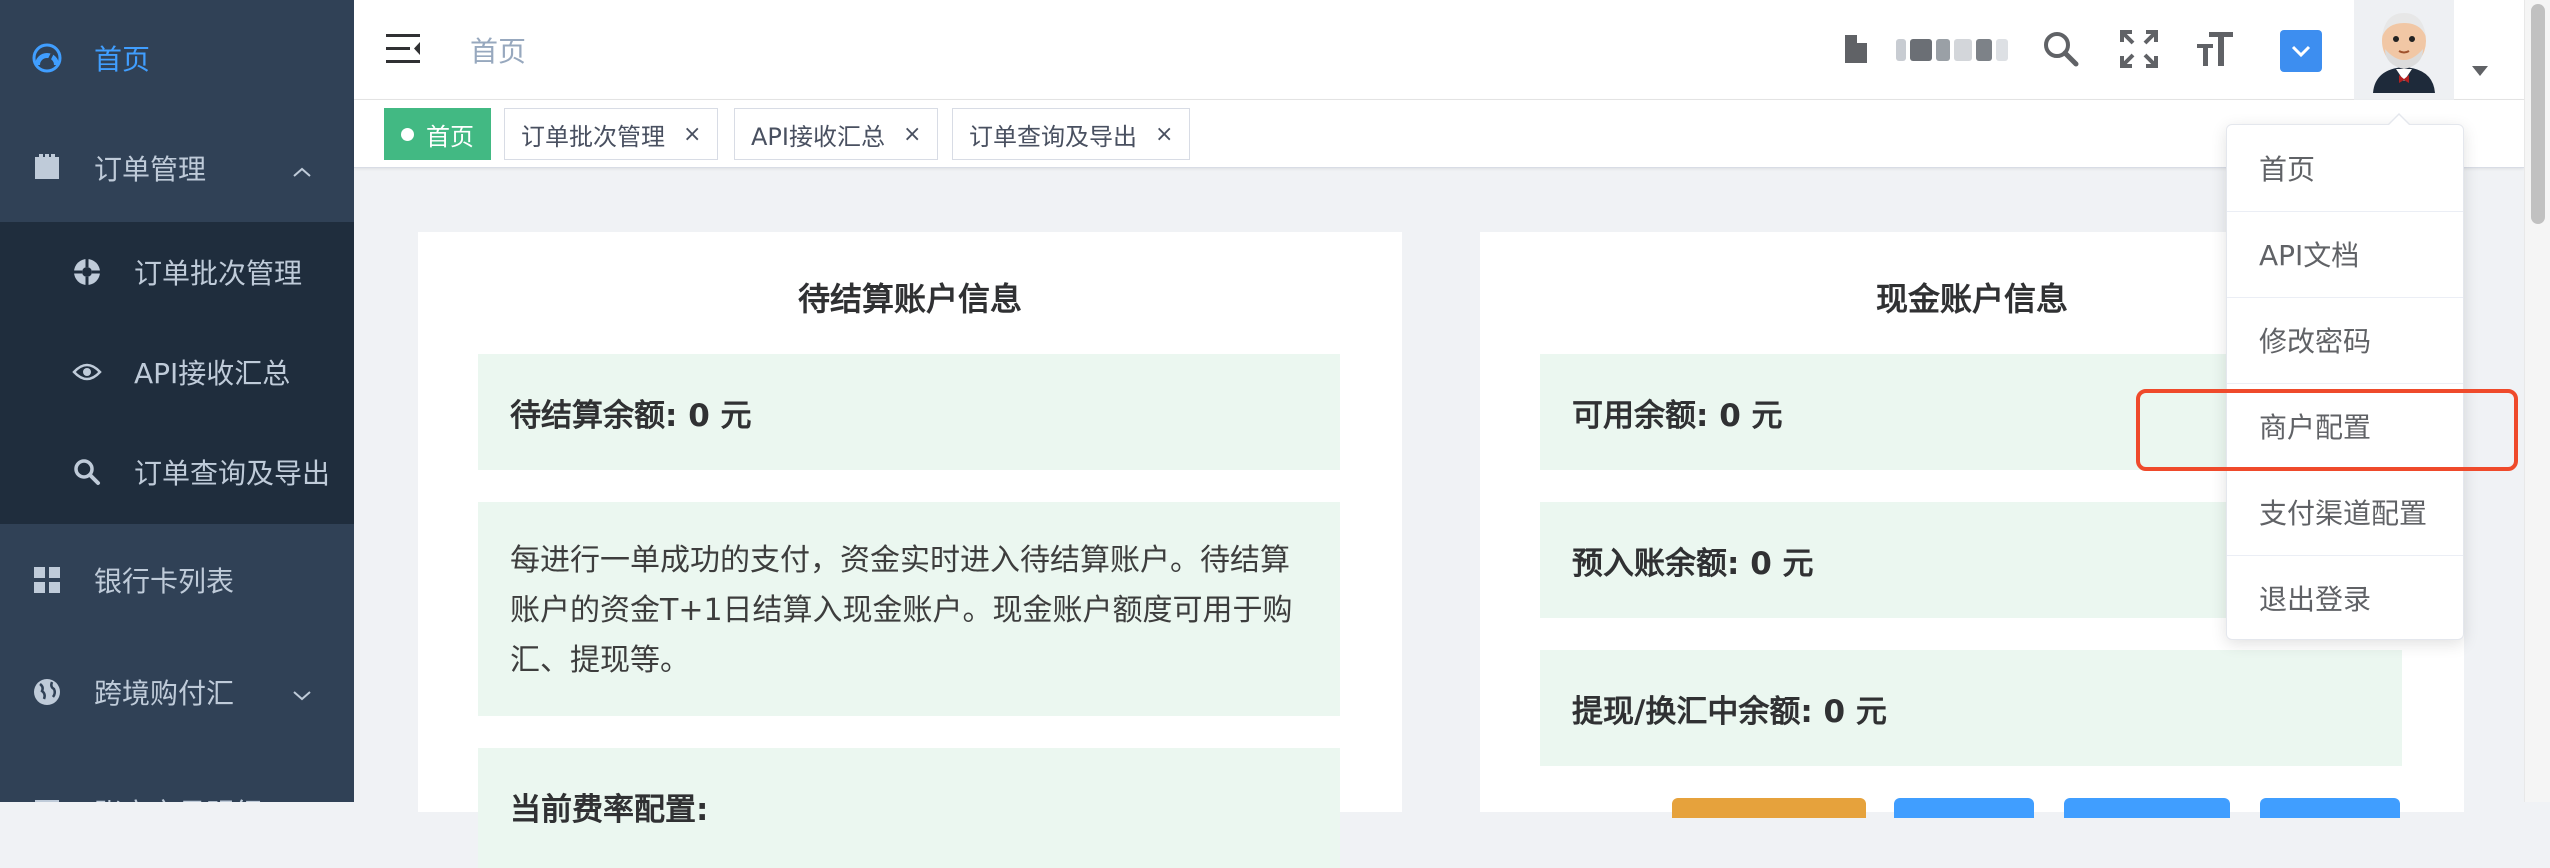 This screenshot has height=868, width=2550. I want to click on withdrawing-balance: 提现/换汇中余额: 0 元, so click(1971, 708).